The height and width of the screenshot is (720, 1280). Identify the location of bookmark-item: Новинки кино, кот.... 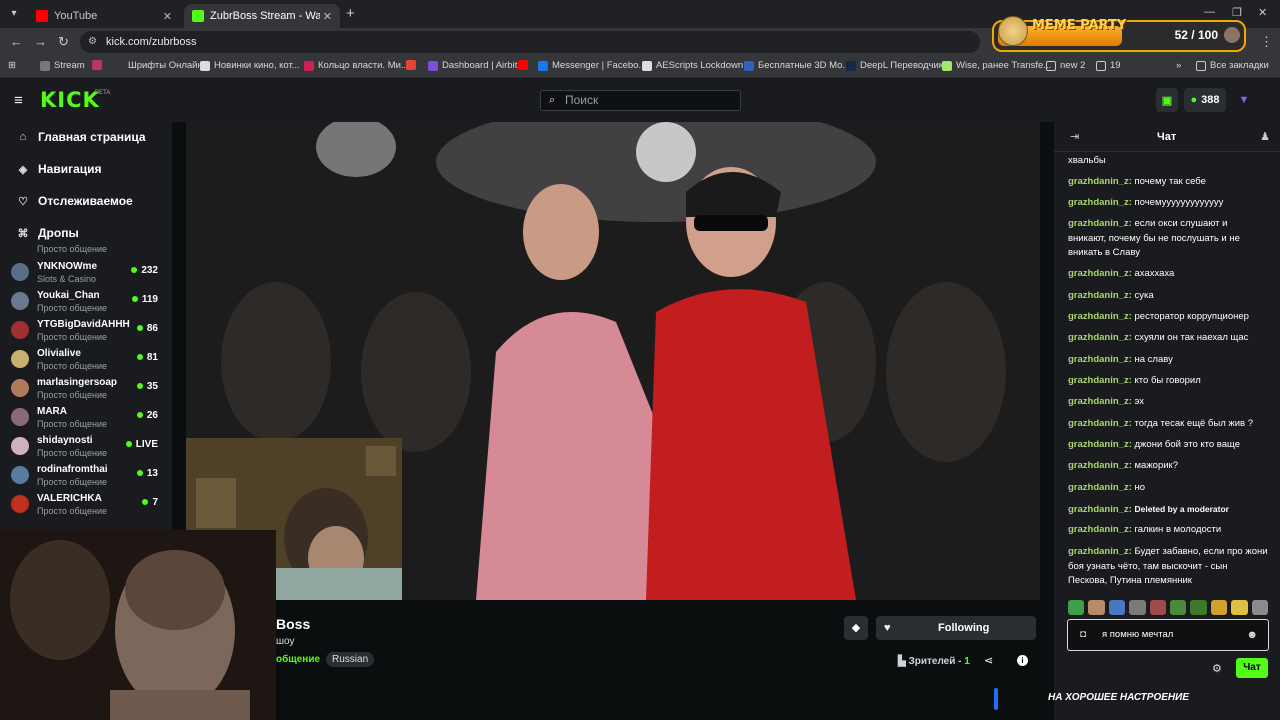
(250, 65).